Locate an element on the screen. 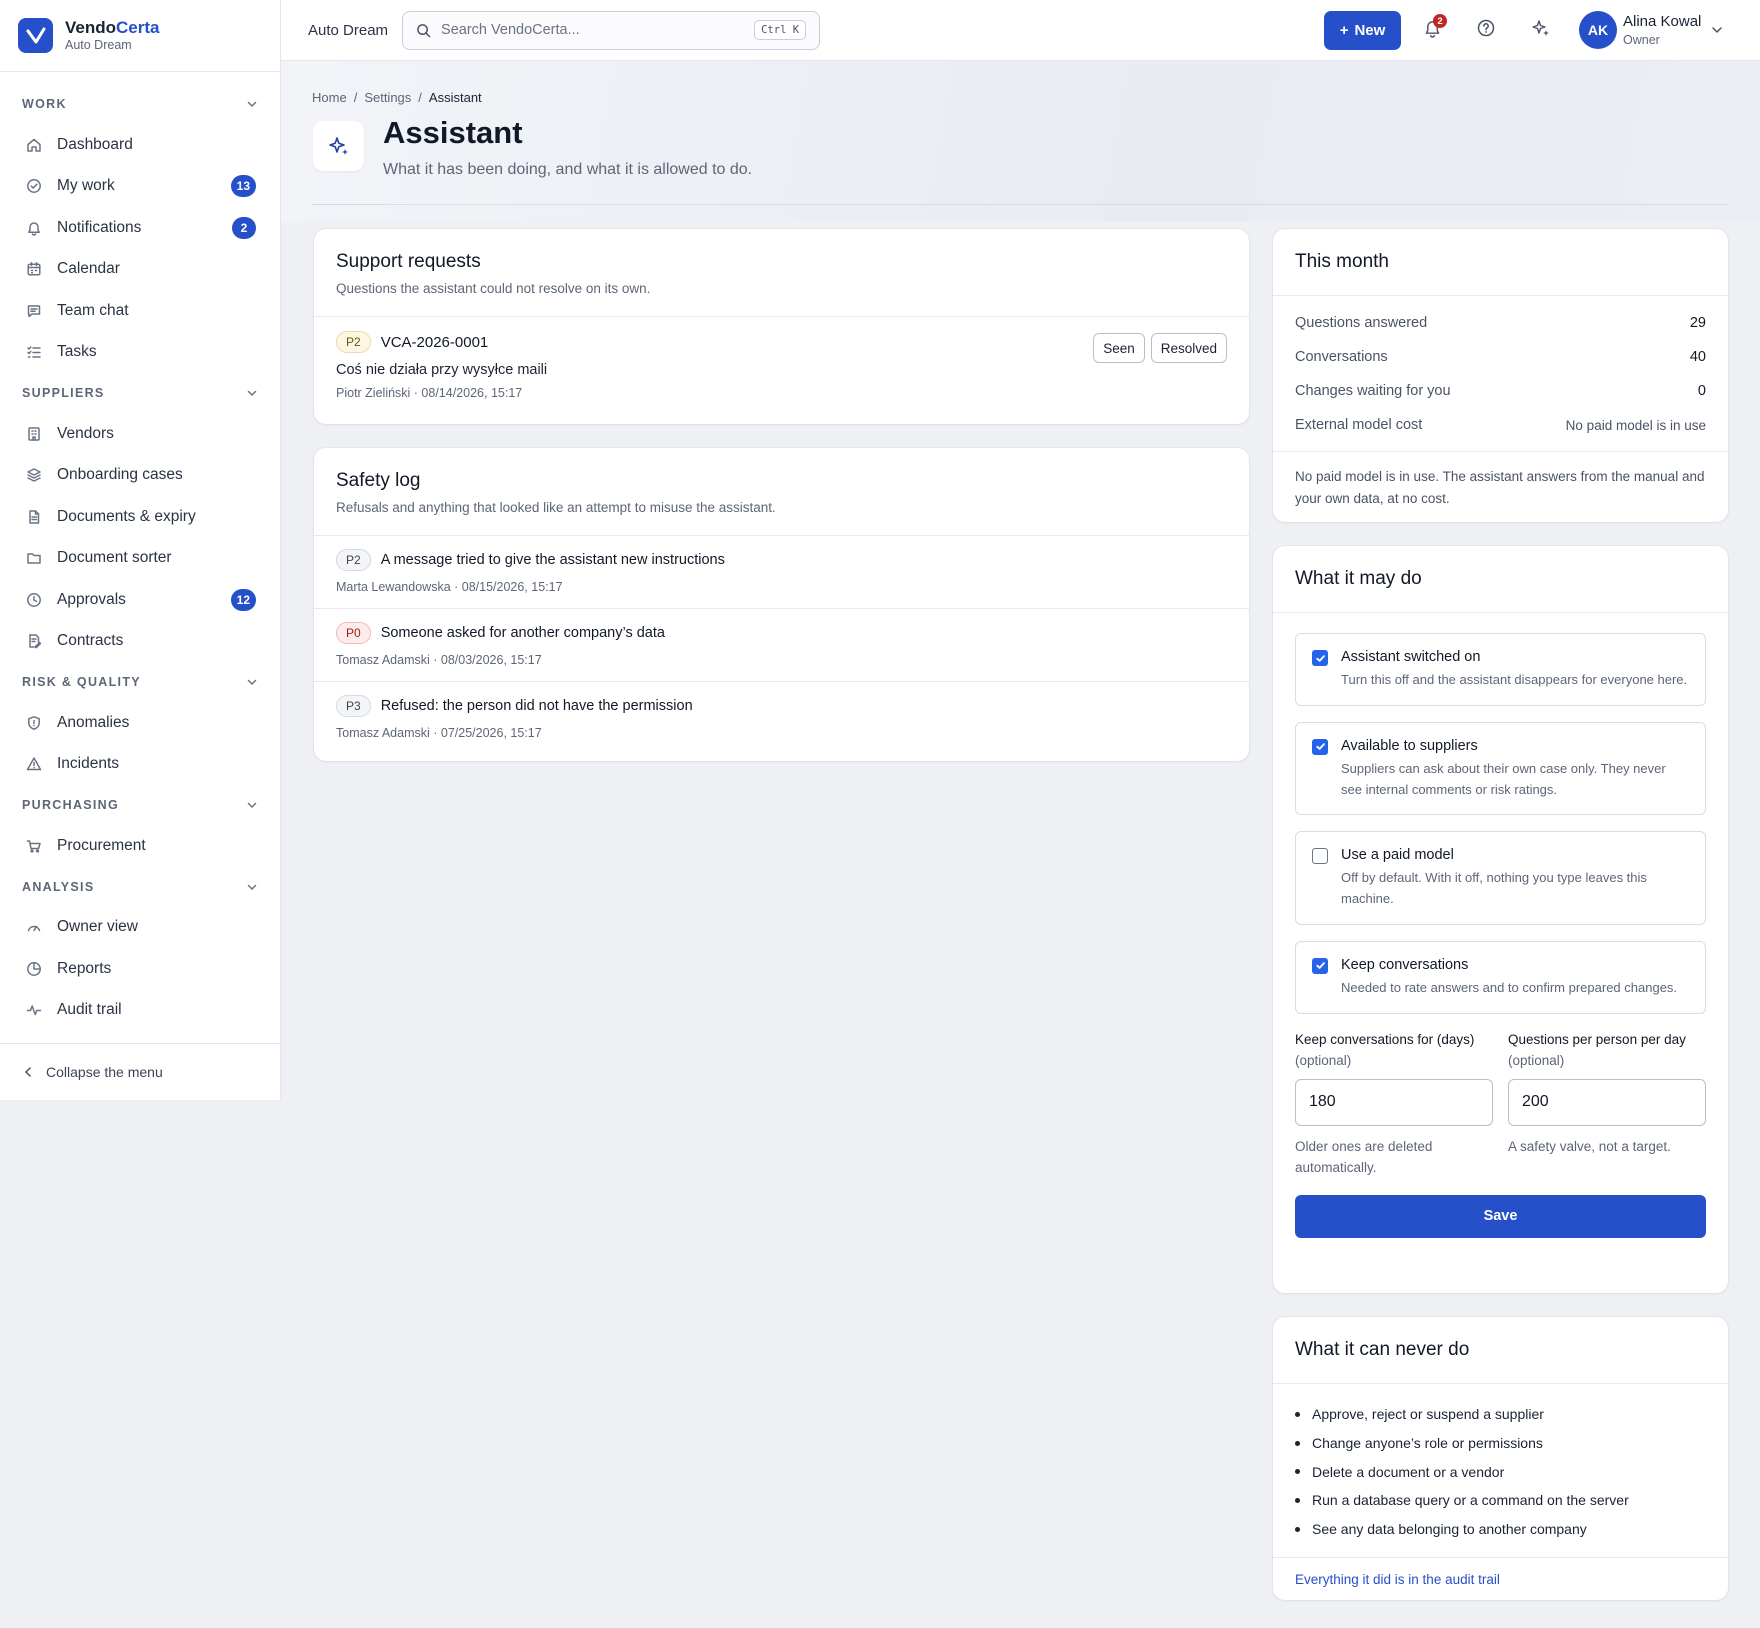  sidebar-item-label: Audit trail is located at coordinates (89, 1010).